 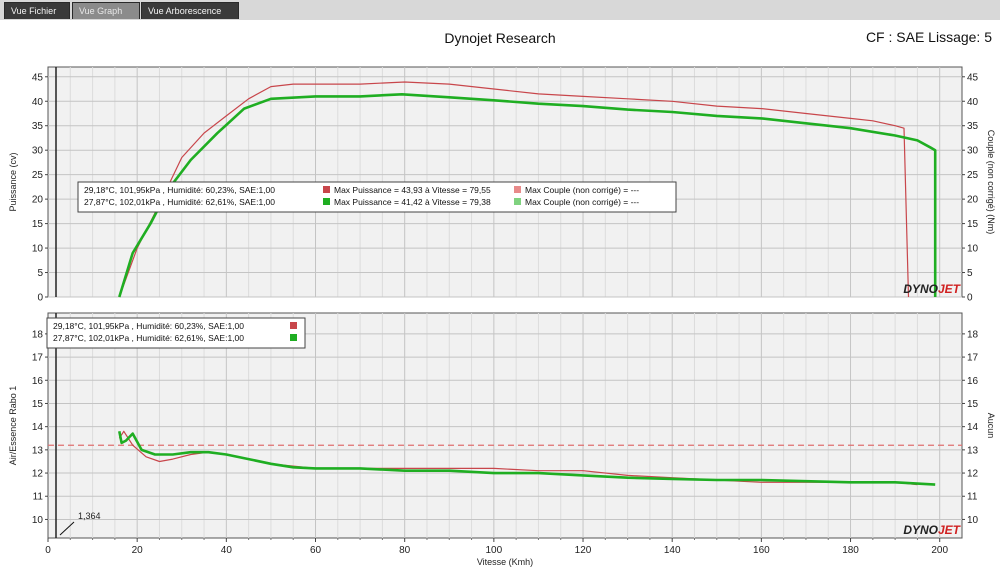 I want to click on y-tick-label-left: 16, so click(x=38, y=381).